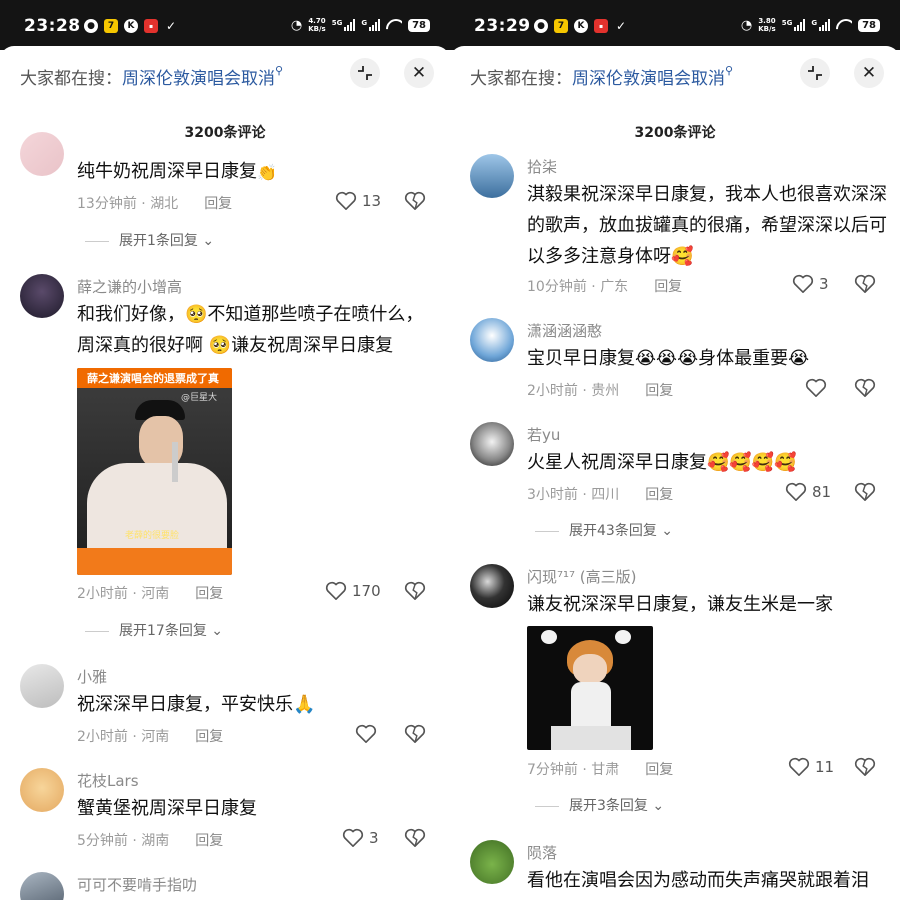 Image resolution: width=900 pixels, height=900 pixels. What do you see at coordinates (541, 26) in the screenshot?
I see `notification-app-icon: ●` at bounding box center [541, 26].